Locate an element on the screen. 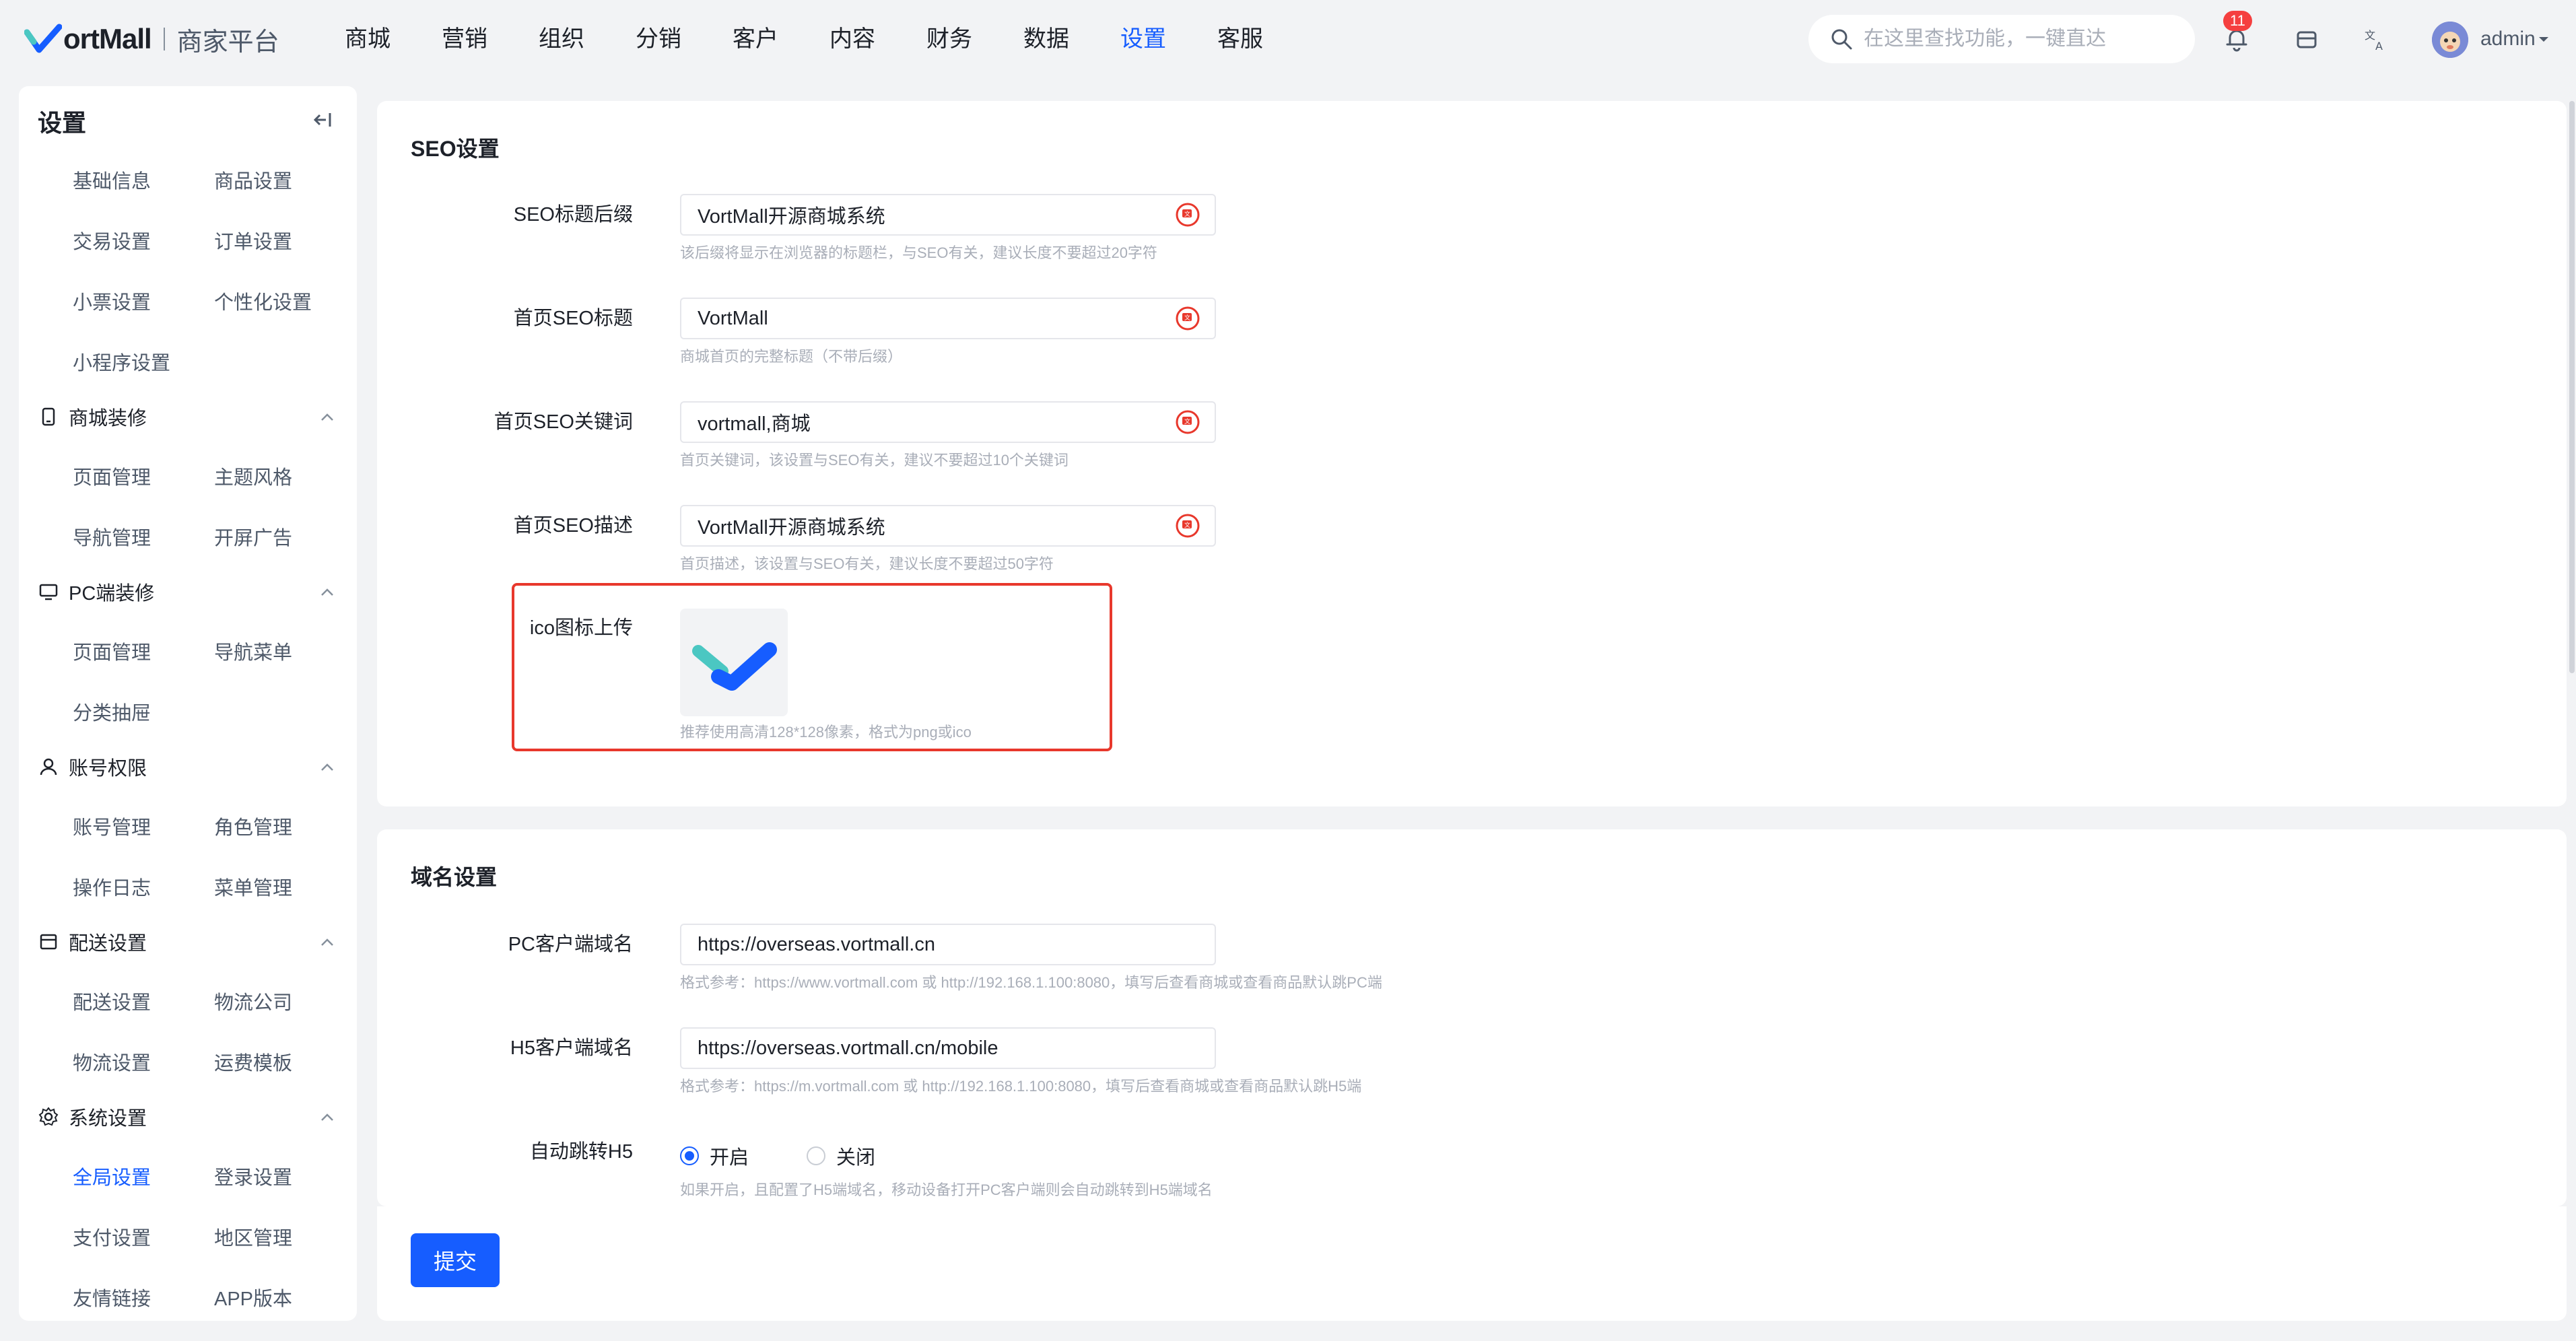 This screenshot has height=1341, width=2576. sidebar-group-shop-decoration: 商城装修 is located at coordinates (92, 417).